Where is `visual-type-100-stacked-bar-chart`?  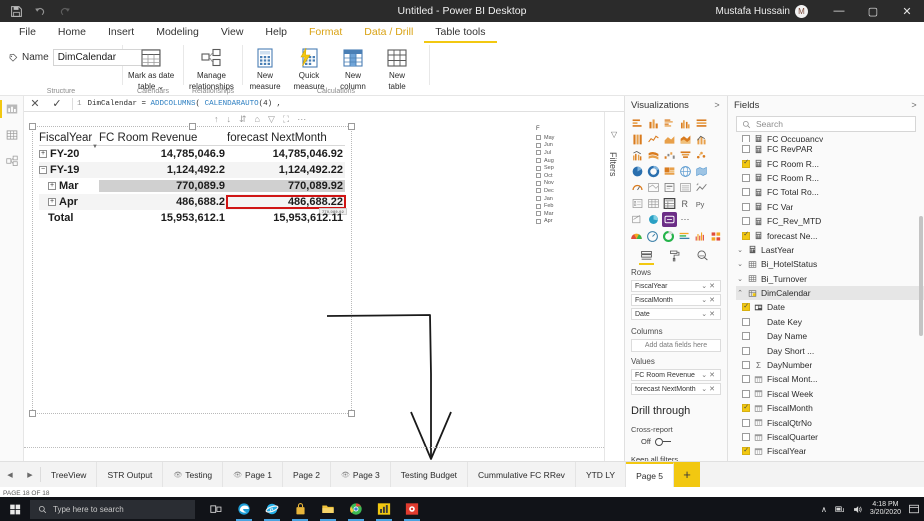 visual-type-100-stacked-bar-chart is located at coordinates (701, 123).